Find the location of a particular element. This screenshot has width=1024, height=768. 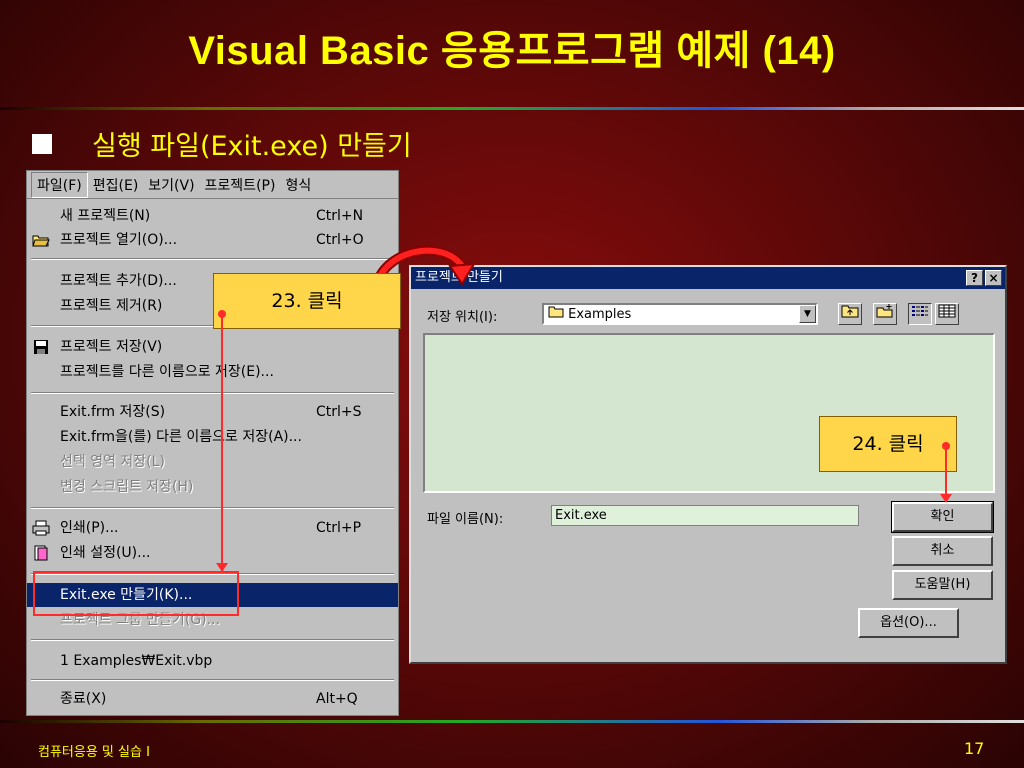

menu-item-shortcut: Alt+Q is located at coordinates (337, 699).